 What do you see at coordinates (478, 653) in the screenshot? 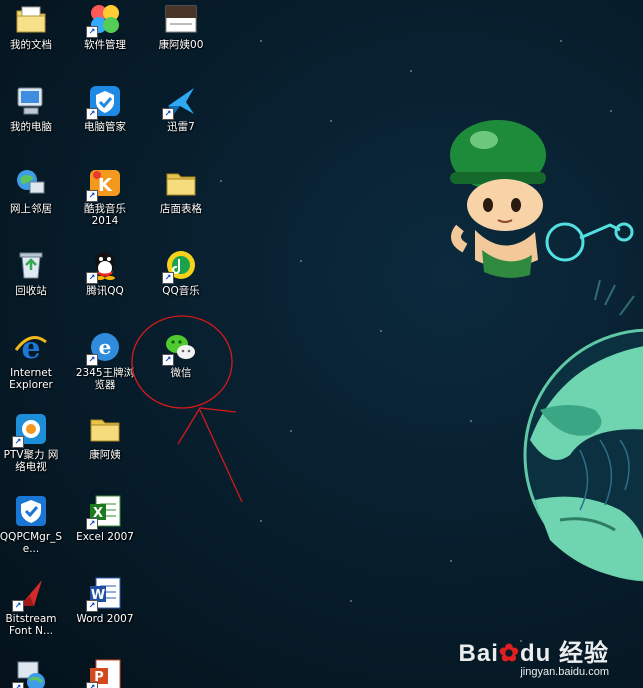
I see `watermark-bai: Bai` at bounding box center [478, 653].